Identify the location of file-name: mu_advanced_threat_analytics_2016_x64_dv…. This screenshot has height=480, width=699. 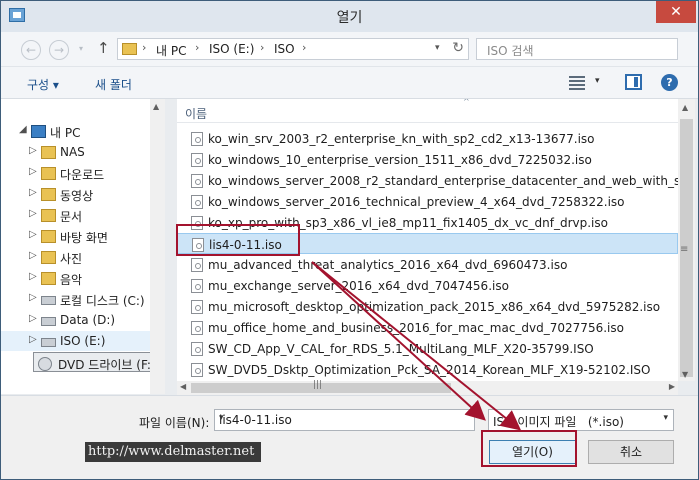
(388, 265).